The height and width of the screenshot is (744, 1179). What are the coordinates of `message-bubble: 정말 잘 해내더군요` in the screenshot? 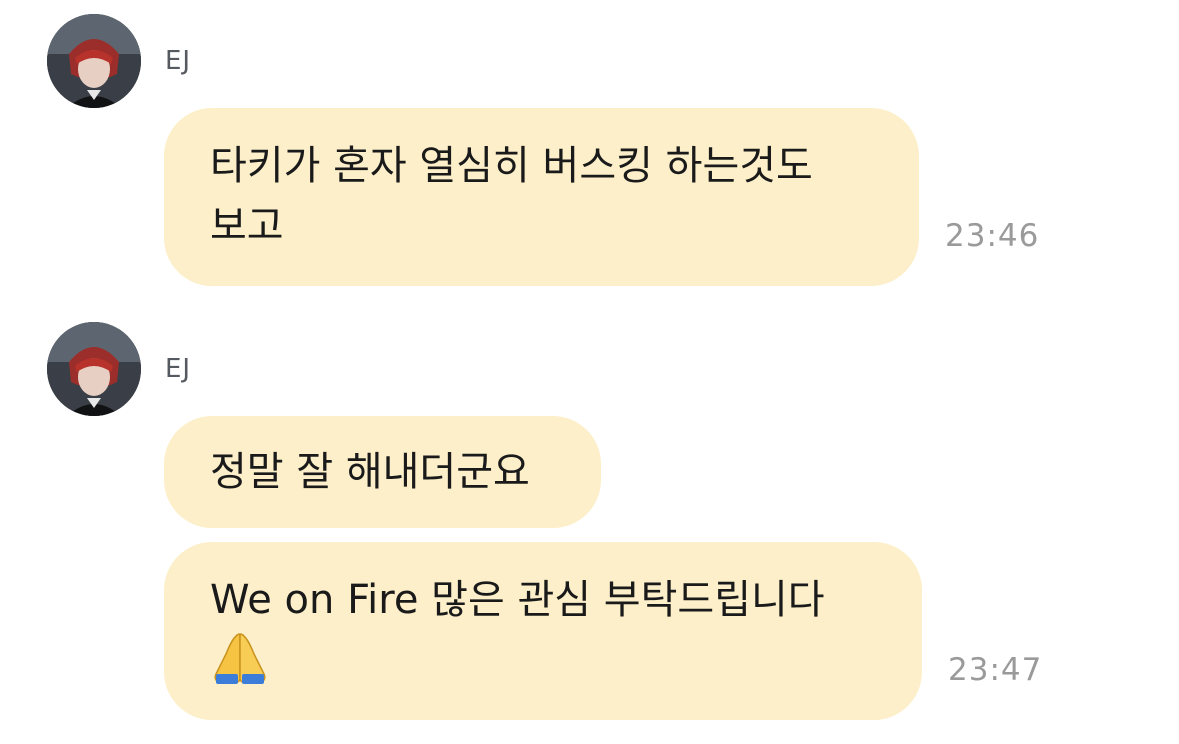 It's located at (382, 472).